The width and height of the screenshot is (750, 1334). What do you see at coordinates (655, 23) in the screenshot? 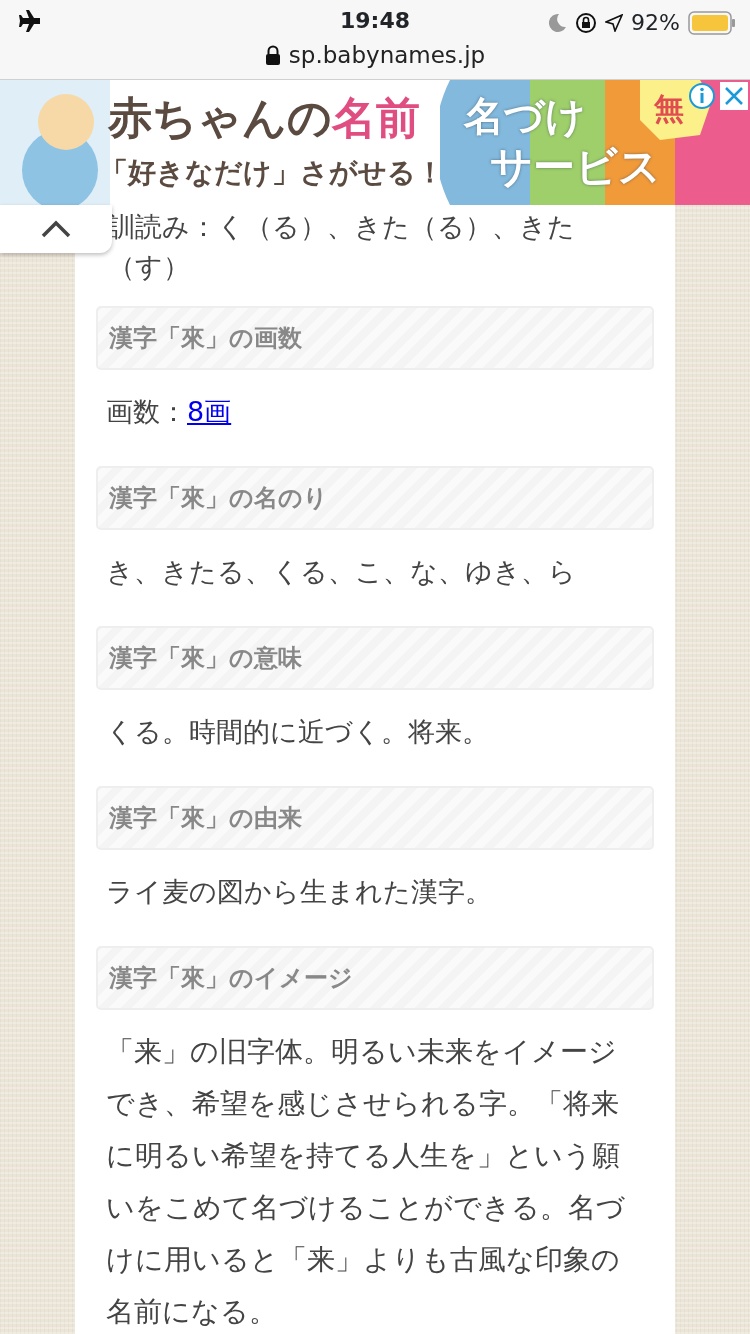
I see `battery-percentage: 92%` at bounding box center [655, 23].